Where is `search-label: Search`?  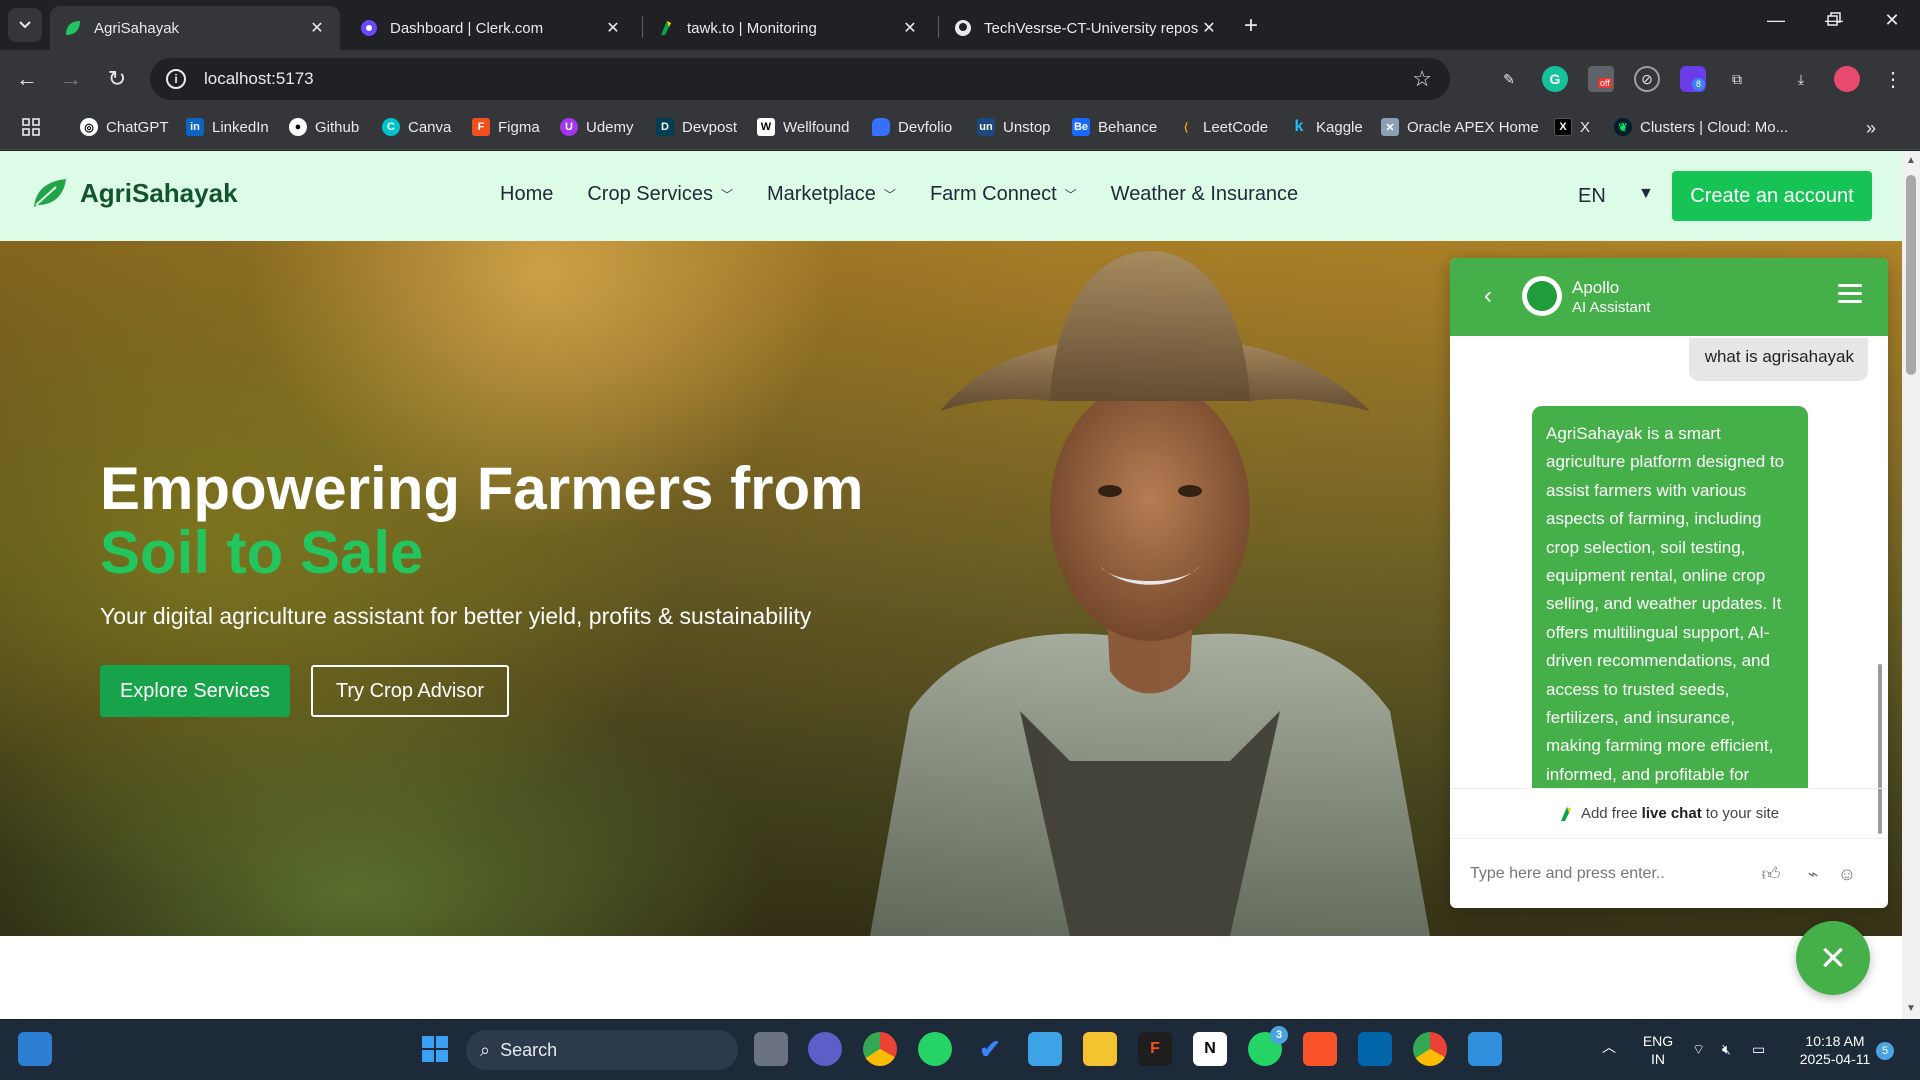
search-label: Search is located at coordinates (529, 1049).